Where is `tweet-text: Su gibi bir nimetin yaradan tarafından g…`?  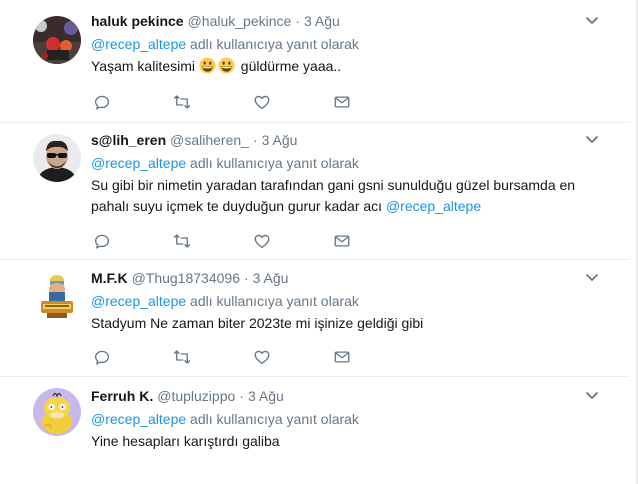 tweet-text: Su gibi bir nimetin yaradan tarafından g… is located at coordinates (345, 196).